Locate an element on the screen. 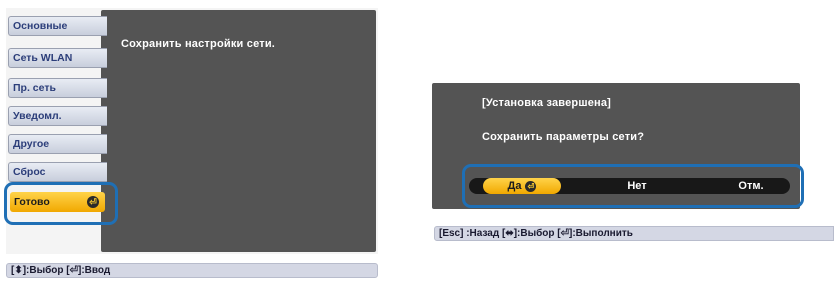  dialog-title: [Установка завершена] is located at coordinates (547, 103).